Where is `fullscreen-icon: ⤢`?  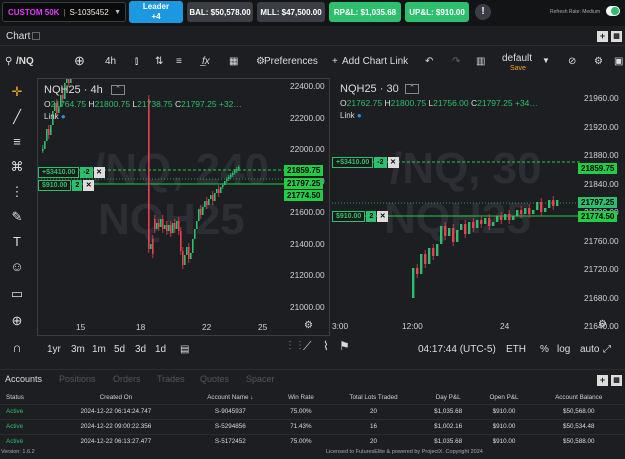 fullscreen-icon: ⤢ is located at coordinates (607, 349).